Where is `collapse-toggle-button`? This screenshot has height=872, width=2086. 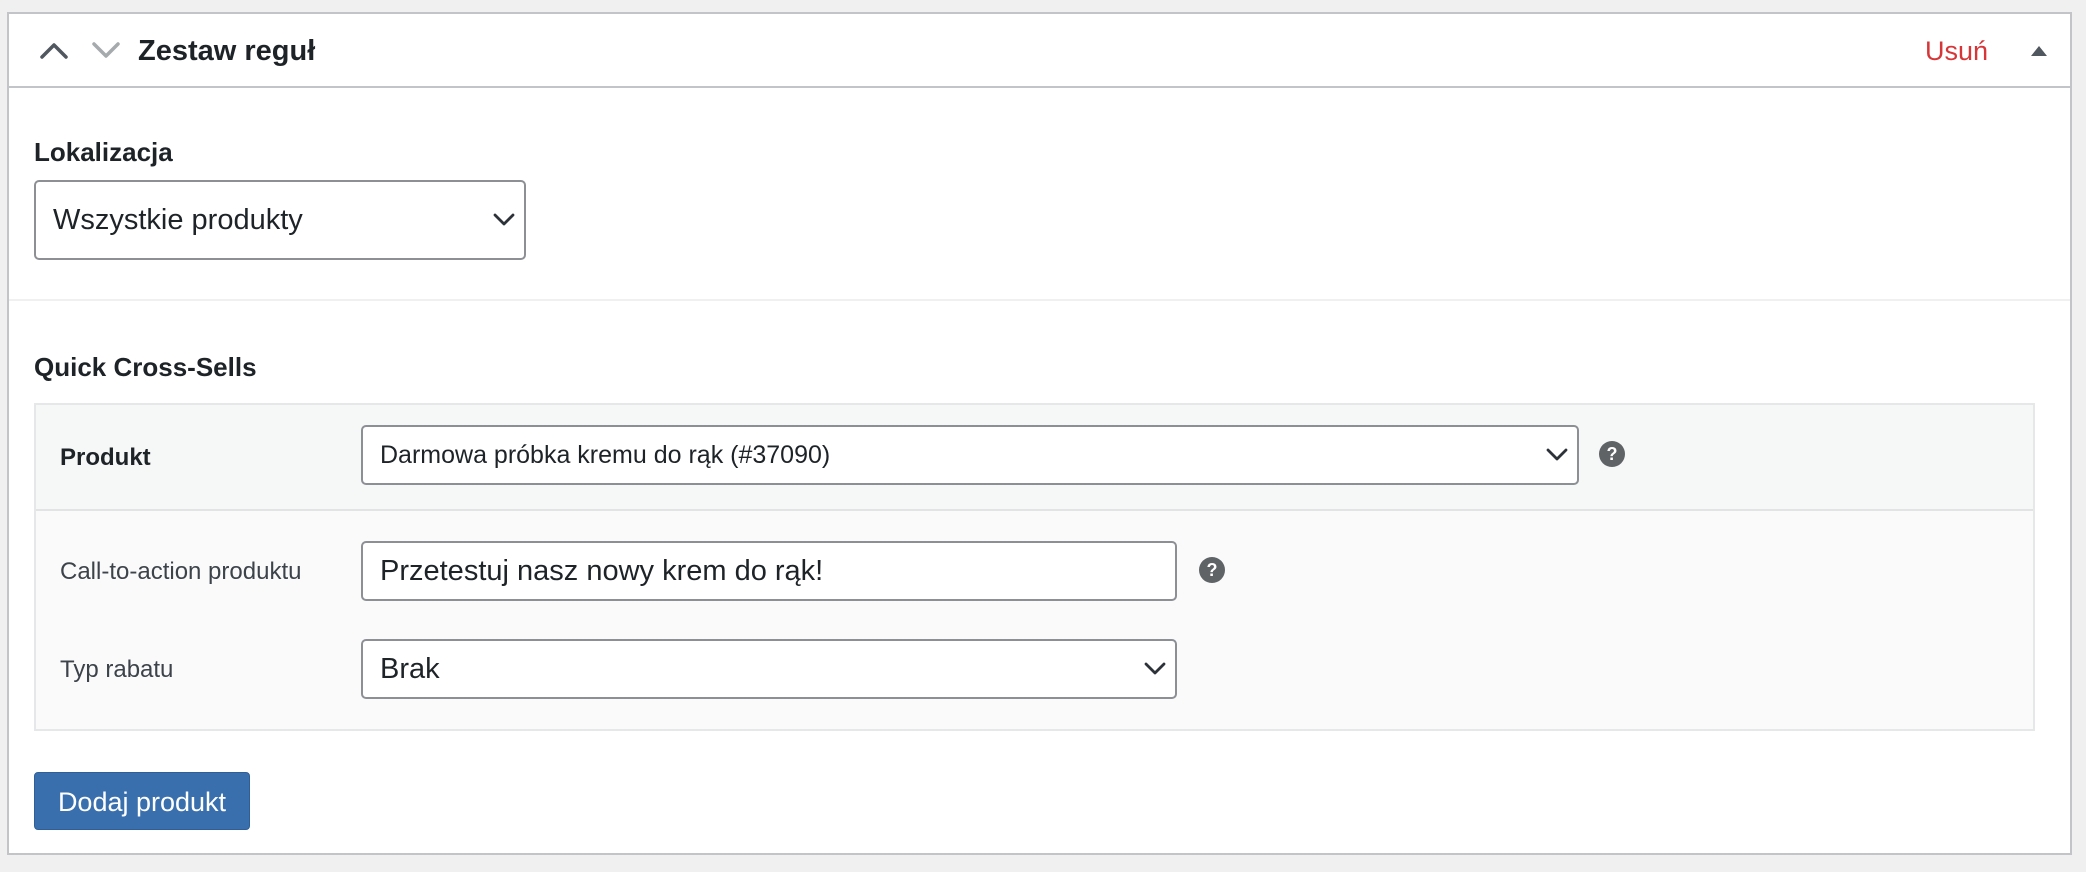
collapse-toggle-button is located at coordinates (2039, 51).